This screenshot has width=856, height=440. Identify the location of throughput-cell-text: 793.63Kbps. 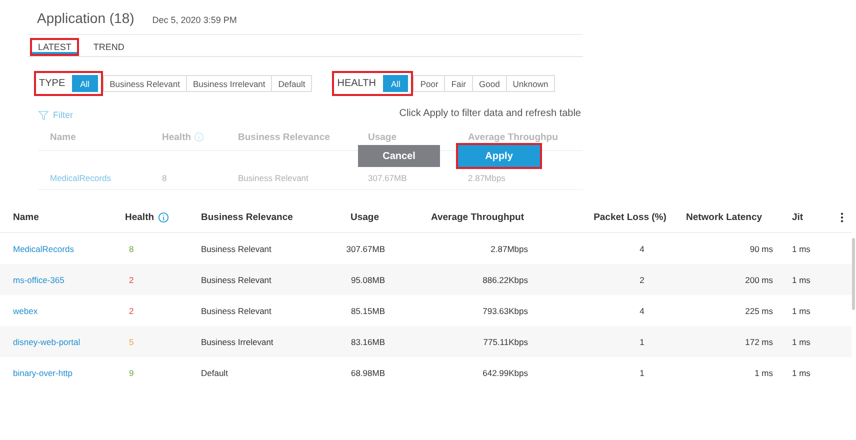
(505, 311).